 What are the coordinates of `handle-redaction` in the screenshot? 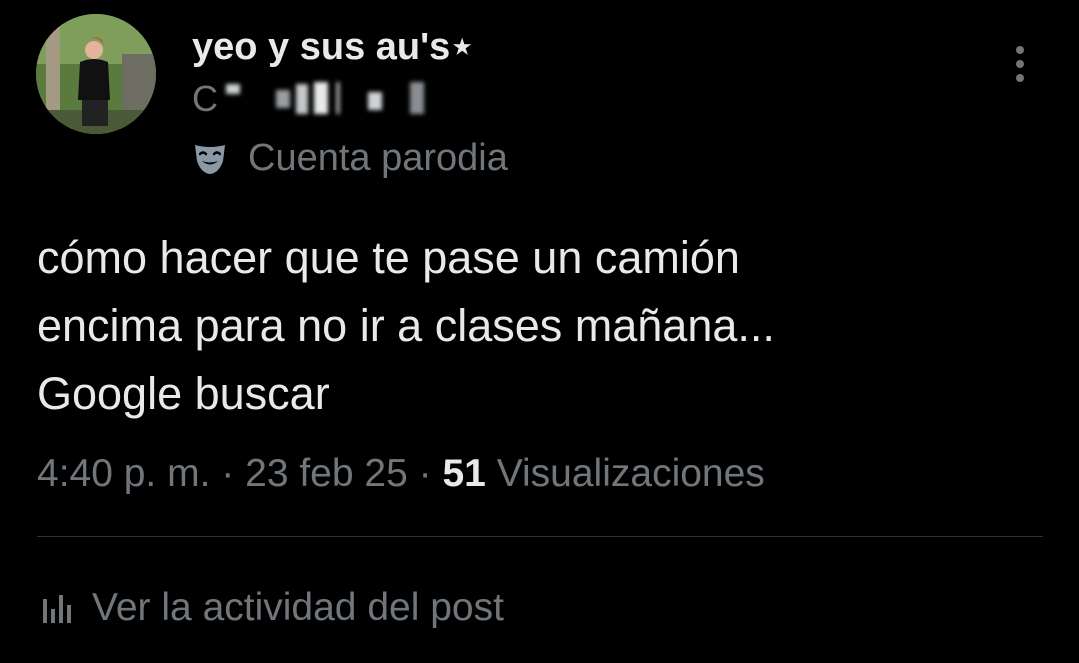 It's located at (325, 98).